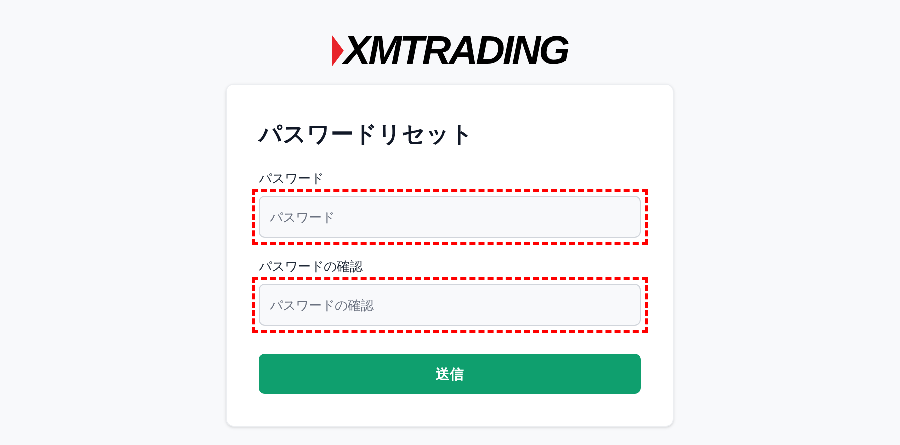 This screenshot has width=900, height=445. Describe the element at coordinates (450, 305) in the screenshot. I see `password-field: パスワードの確認` at that location.